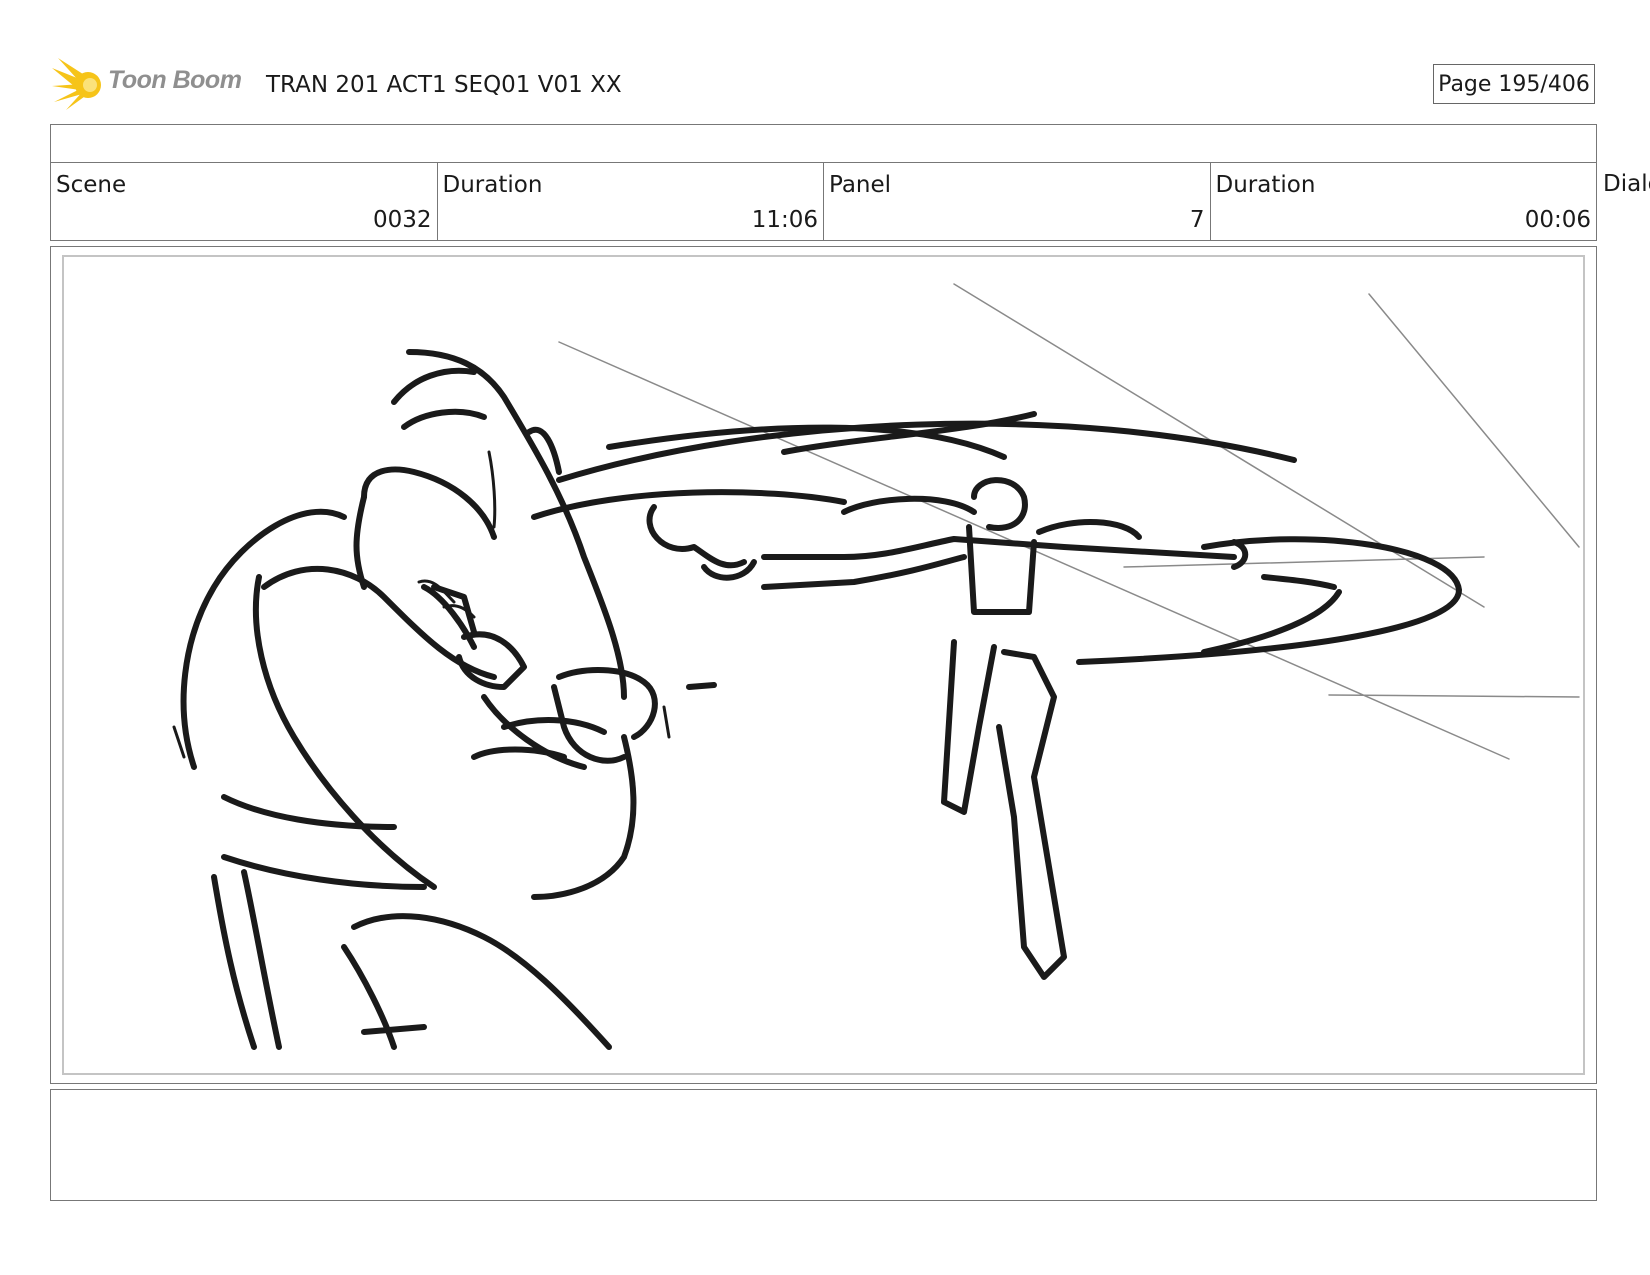 This screenshot has width=1650, height=1275. I want to click on dialog-label: Dialo, so click(1626, 184).